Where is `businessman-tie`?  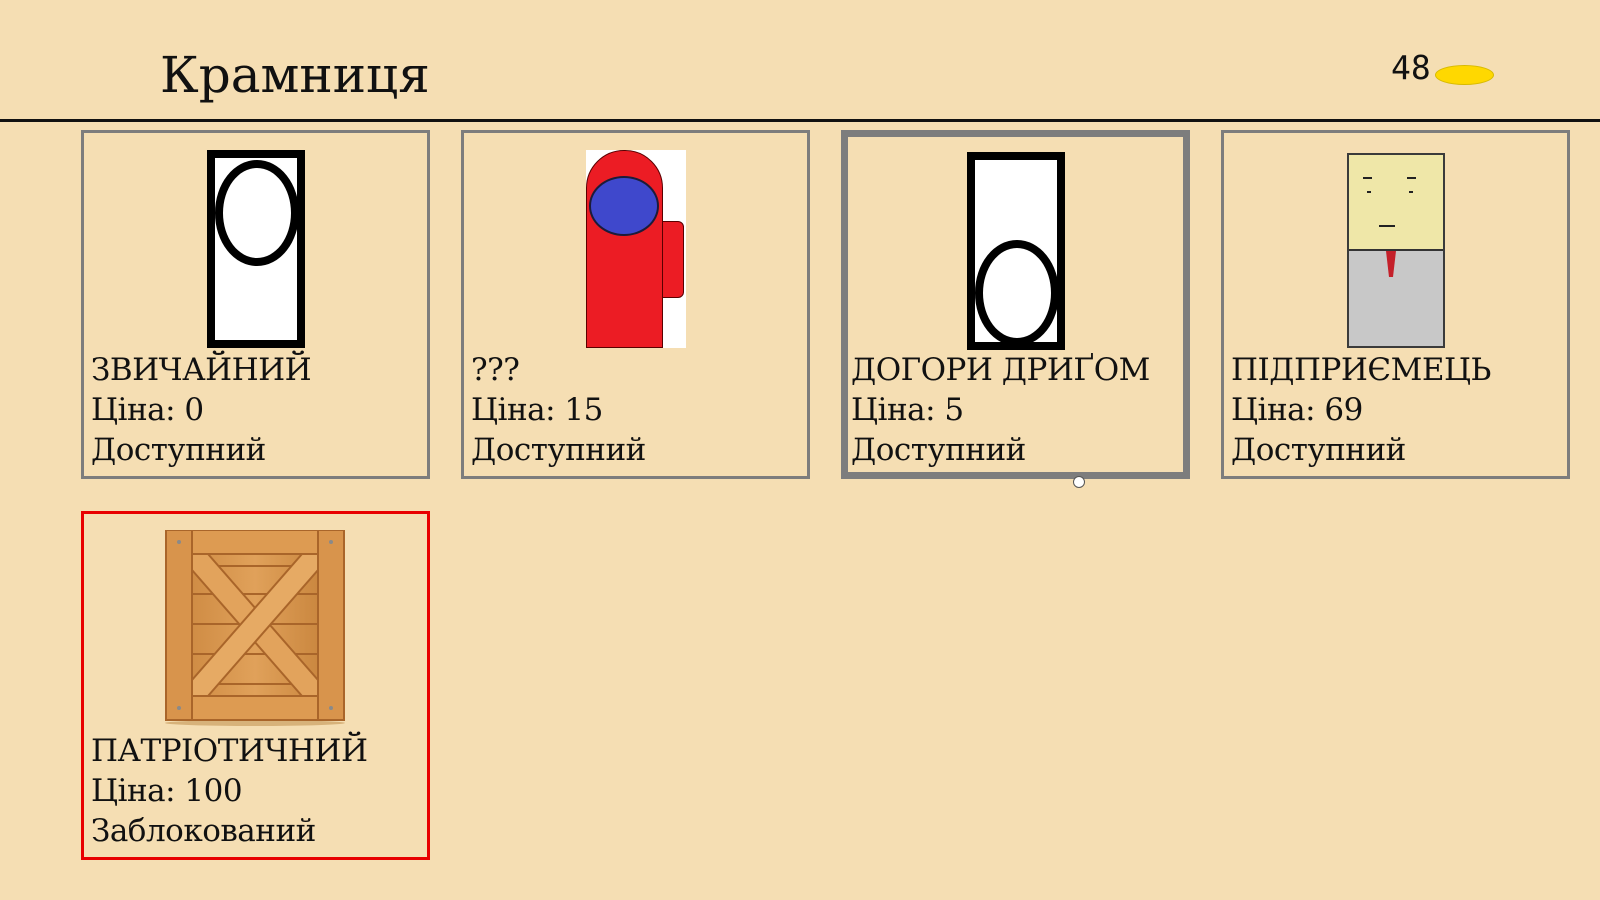
businessman-tie is located at coordinates (1391, 264).